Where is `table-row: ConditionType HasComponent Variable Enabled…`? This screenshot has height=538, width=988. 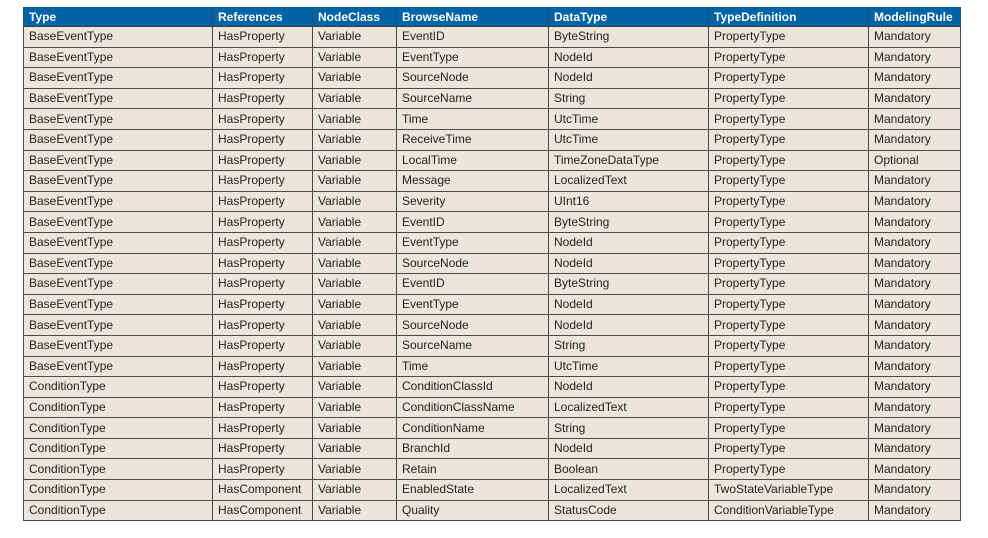 table-row: ConditionType HasComponent Variable Enabled… is located at coordinates (492, 490).